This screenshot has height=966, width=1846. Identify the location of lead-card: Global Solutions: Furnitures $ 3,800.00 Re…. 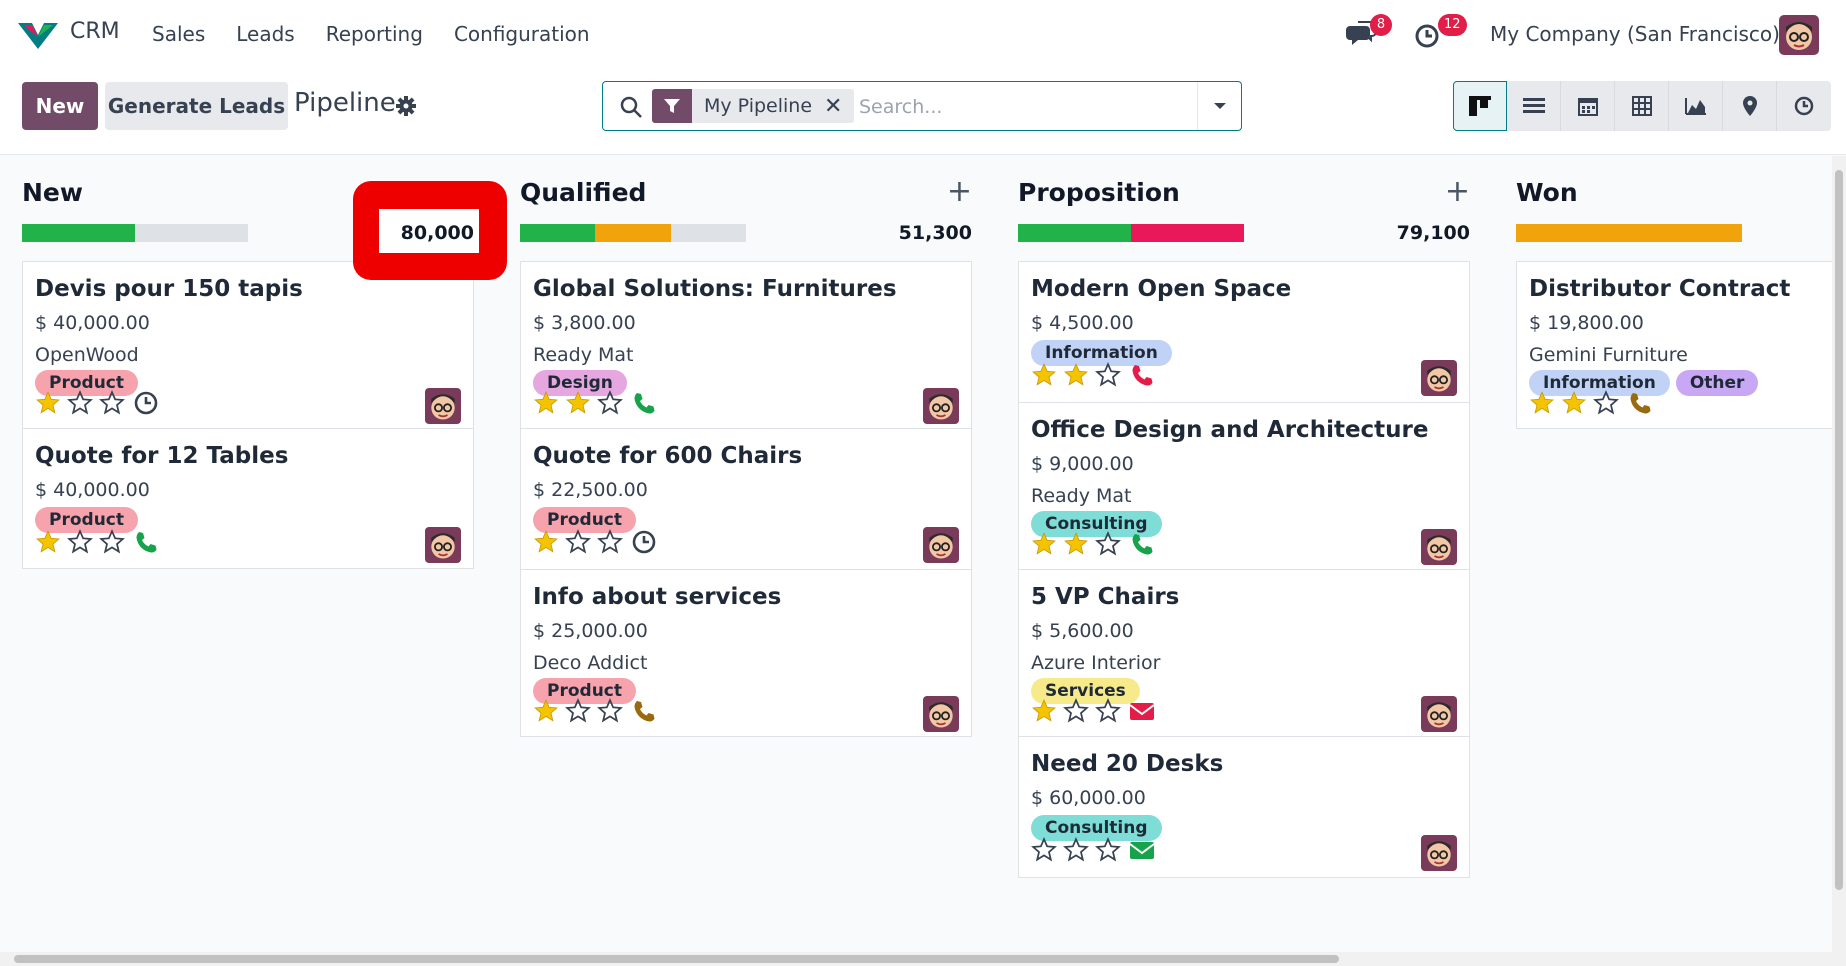
(746, 345).